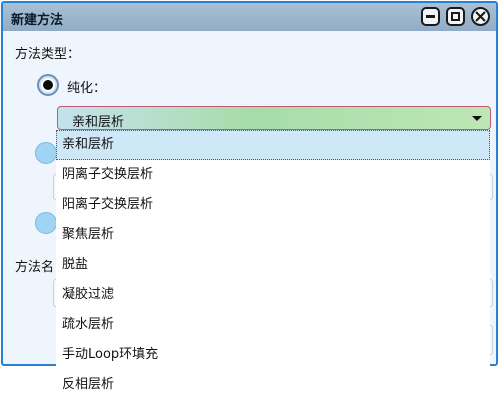  Describe the element at coordinates (48, 54) in the screenshot. I see `method-type-label: 方法类型：` at that location.